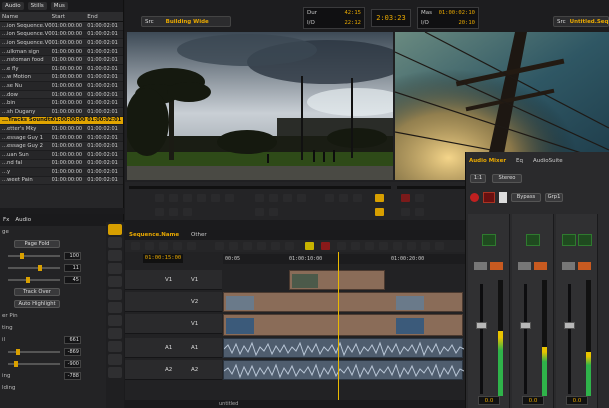 The width and height of the screenshot is (609, 408). What do you see at coordinates (61, 86) in the screenshot?
I see `bin-row: ...se Nu 01:00:00:00 01:00:02:01` at bounding box center [61, 86].